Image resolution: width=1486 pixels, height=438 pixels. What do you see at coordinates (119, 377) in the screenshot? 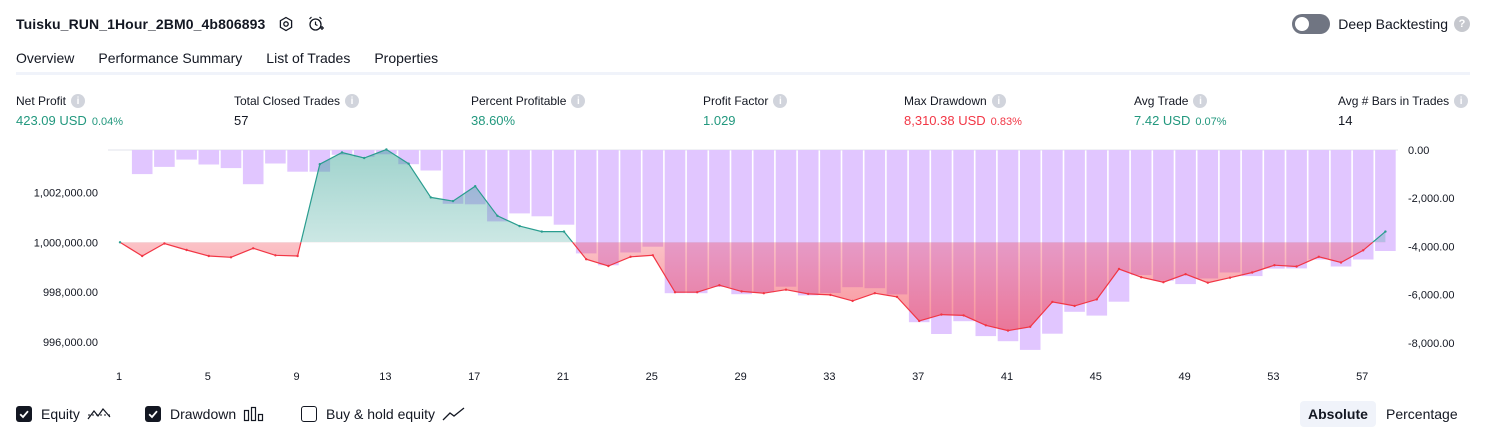
I see `x-axis-tick-label: 1` at bounding box center [119, 377].